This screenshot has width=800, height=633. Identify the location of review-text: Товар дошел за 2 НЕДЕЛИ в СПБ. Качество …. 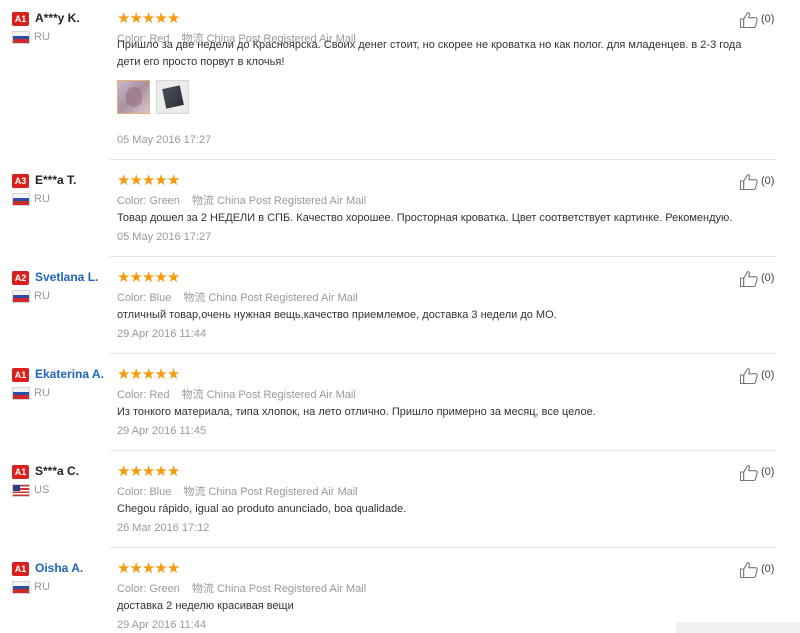
(425, 218).